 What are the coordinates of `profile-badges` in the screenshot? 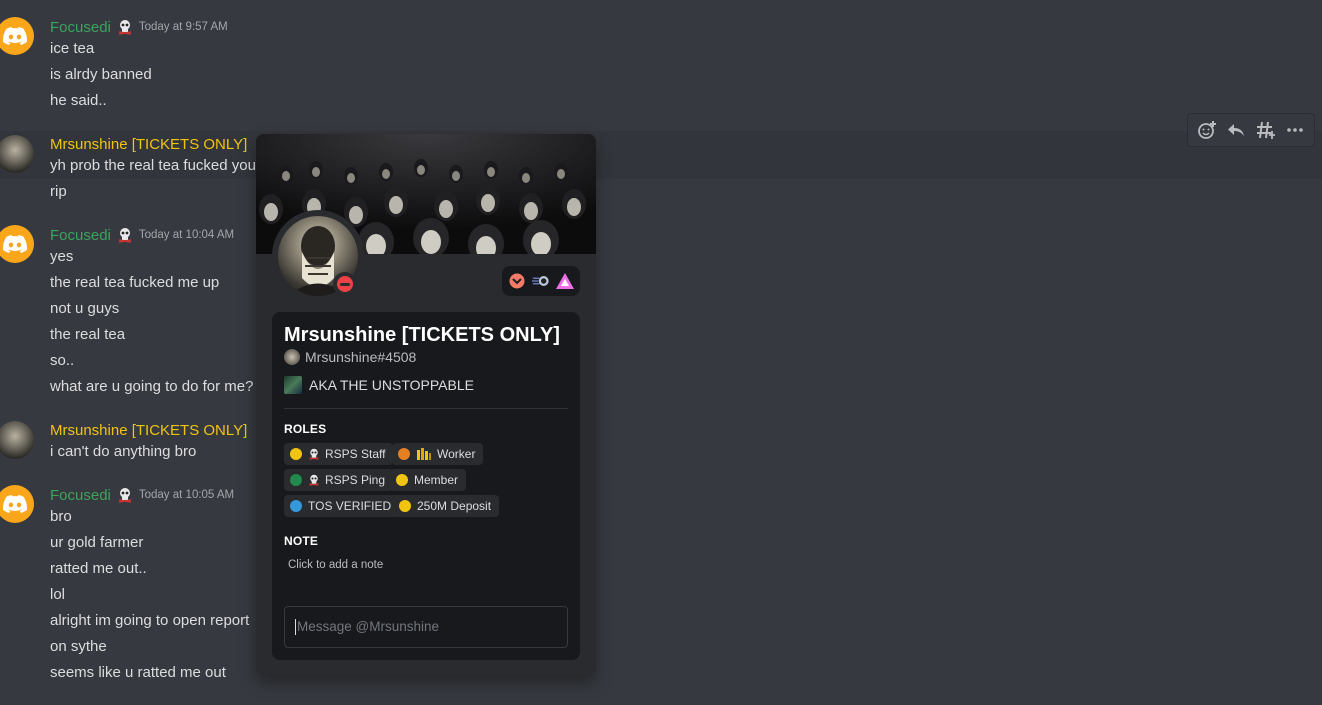 It's located at (541, 281).